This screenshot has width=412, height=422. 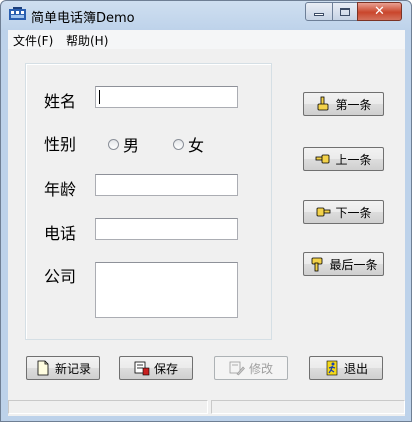 I want to click on previous-record-button: 上一条, so click(x=343, y=159).